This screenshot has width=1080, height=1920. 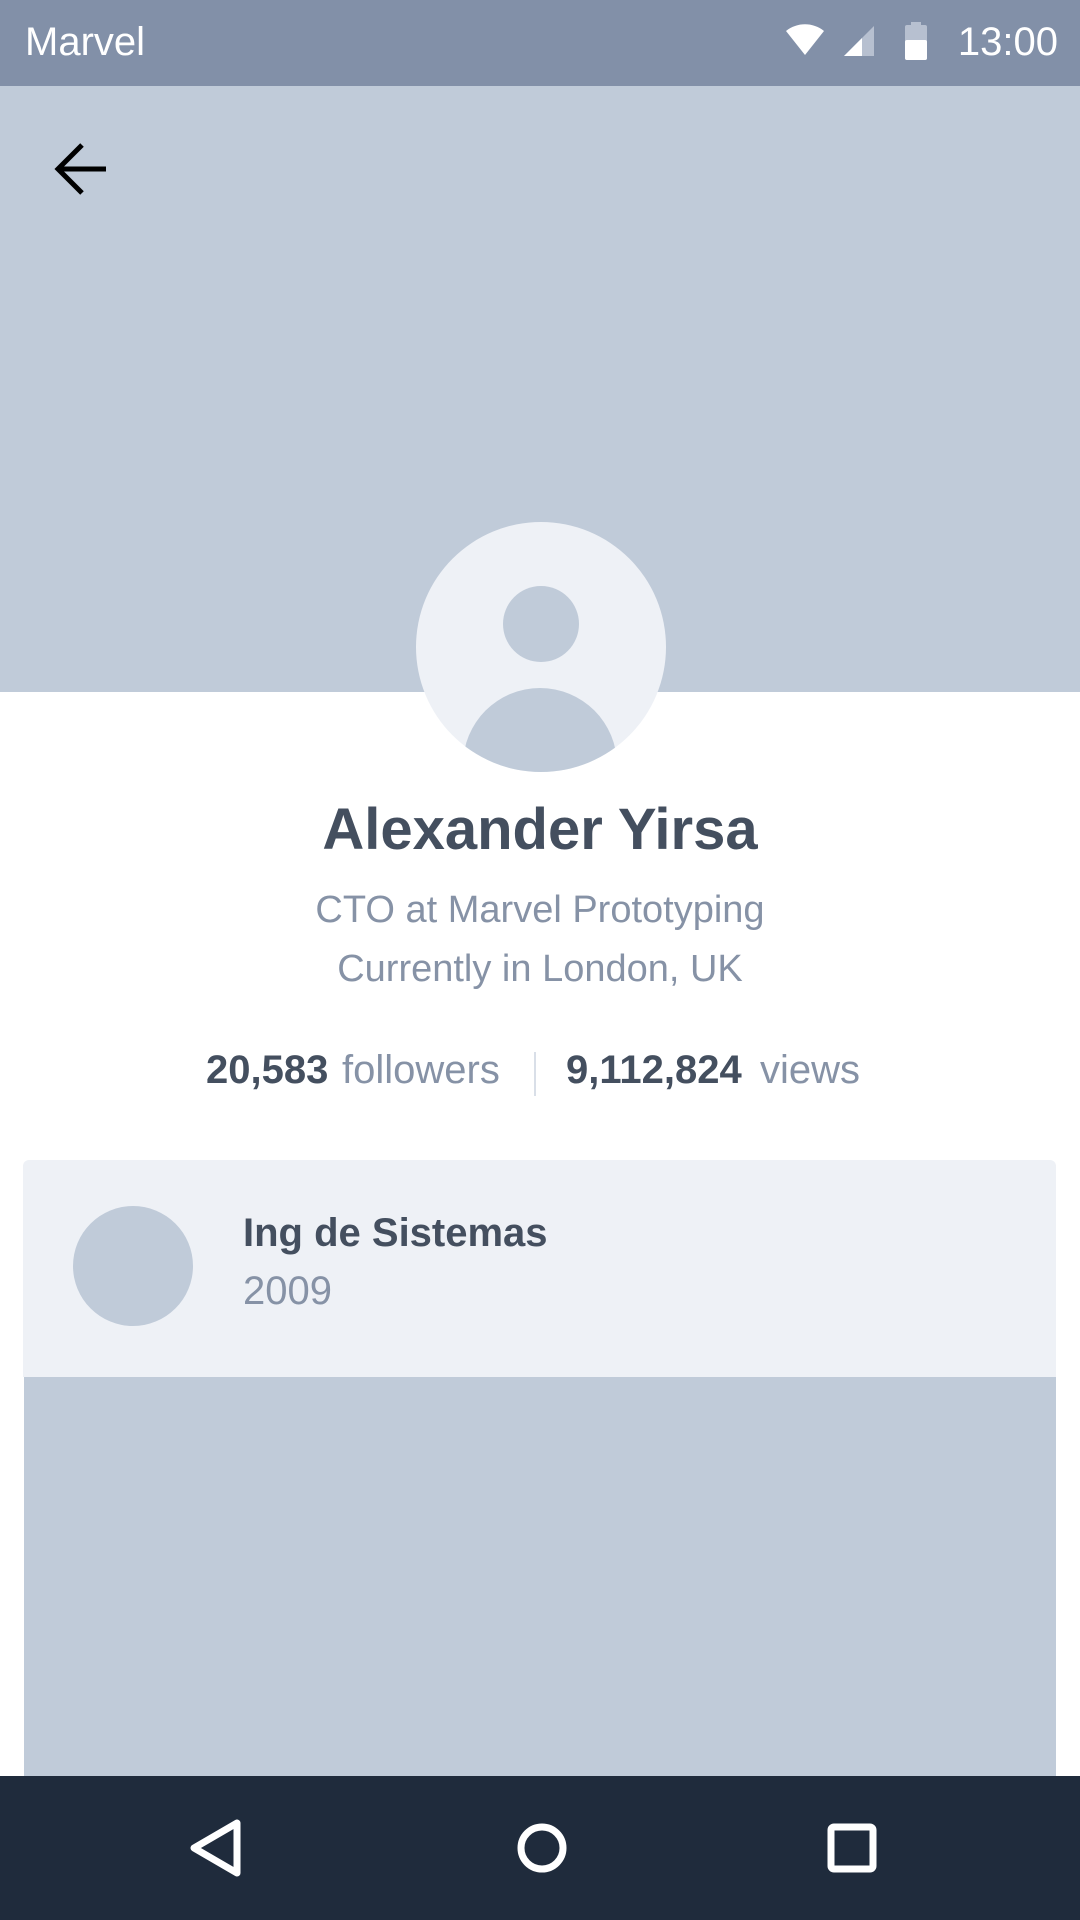 I want to click on navigation-bar, so click(x=540, y=1848).